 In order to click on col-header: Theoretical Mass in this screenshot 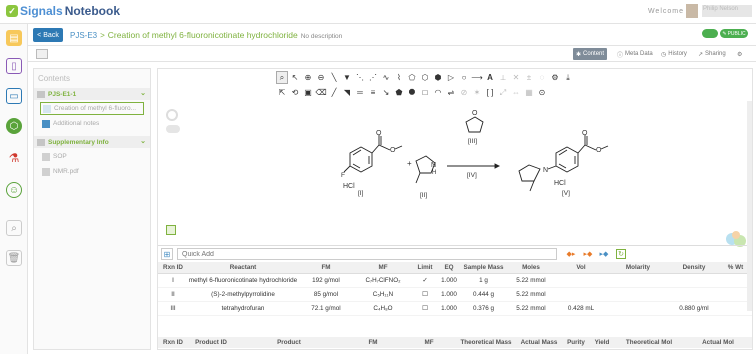, I will do `click(486, 342)`.